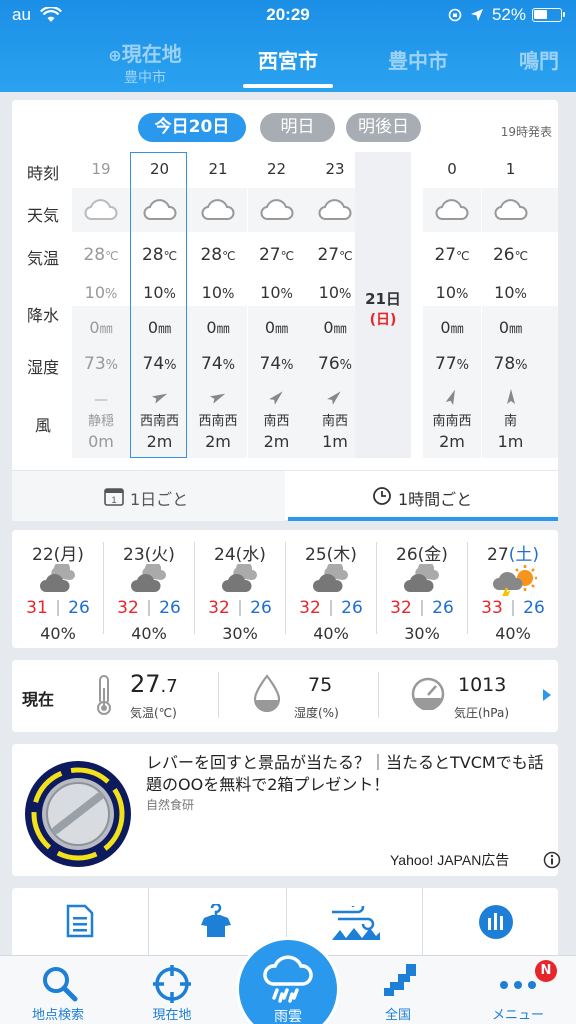  What do you see at coordinates (398, 990) in the screenshot?
I see `nav-national: 全国` at bounding box center [398, 990].